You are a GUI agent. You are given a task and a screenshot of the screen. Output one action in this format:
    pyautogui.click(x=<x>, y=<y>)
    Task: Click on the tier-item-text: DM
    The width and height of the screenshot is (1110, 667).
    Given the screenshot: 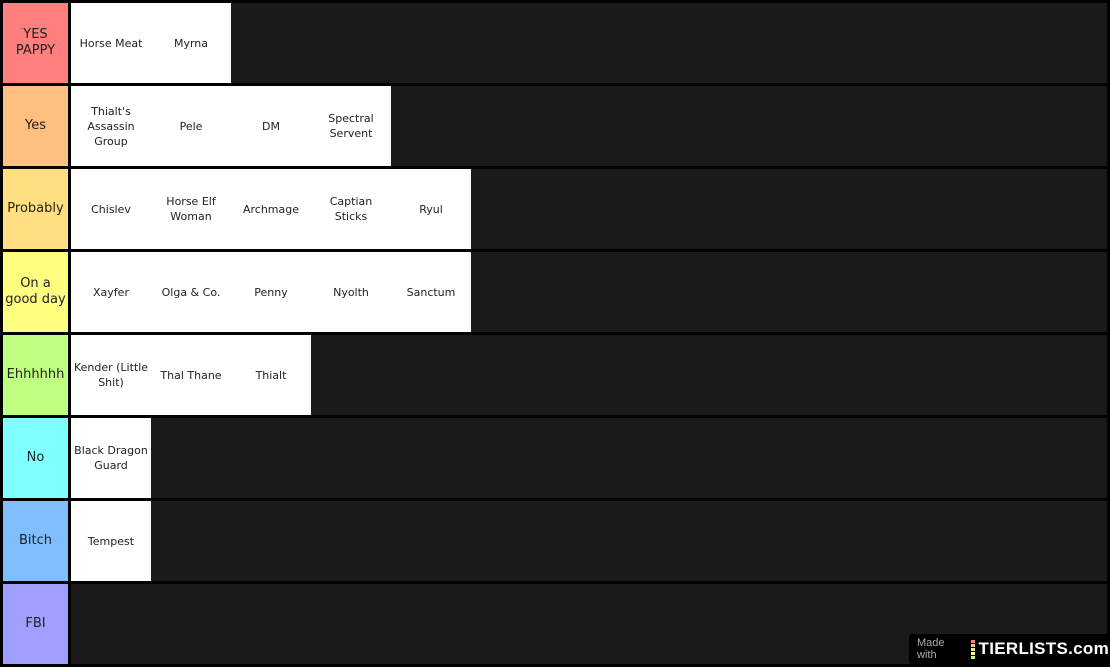 What is the action you would take?
    pyautogui.click(x=271, y=126)
    